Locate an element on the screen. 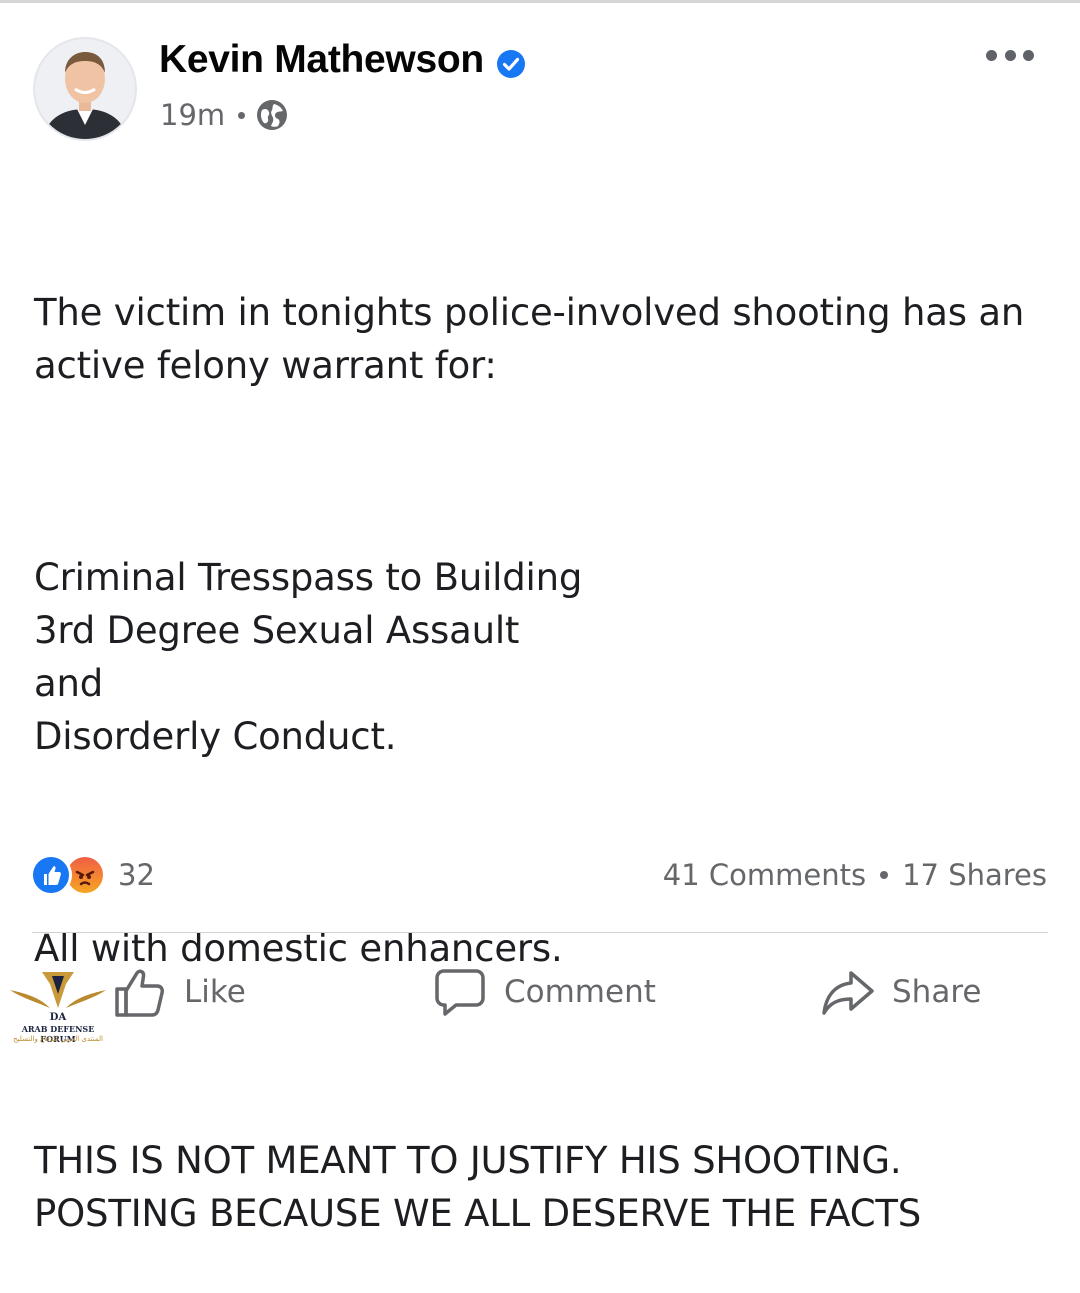 The height and width of the screenshot is (1293, 1080). comment-button: Comment is located at coordinates (544, 992).